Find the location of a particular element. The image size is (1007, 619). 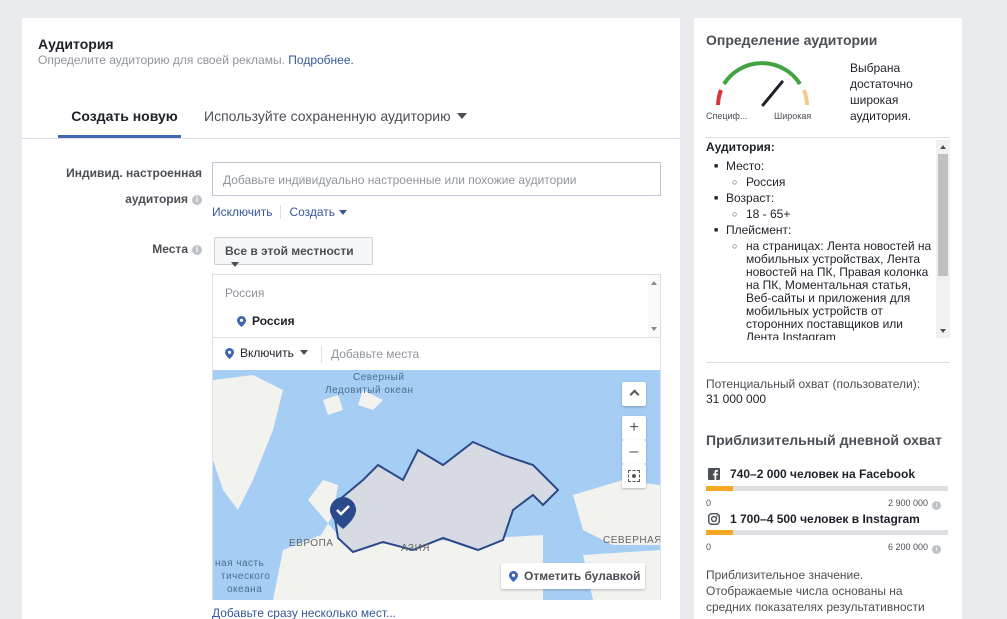

map-label-atlantic: ная часть is located at coordinates (240, 563).